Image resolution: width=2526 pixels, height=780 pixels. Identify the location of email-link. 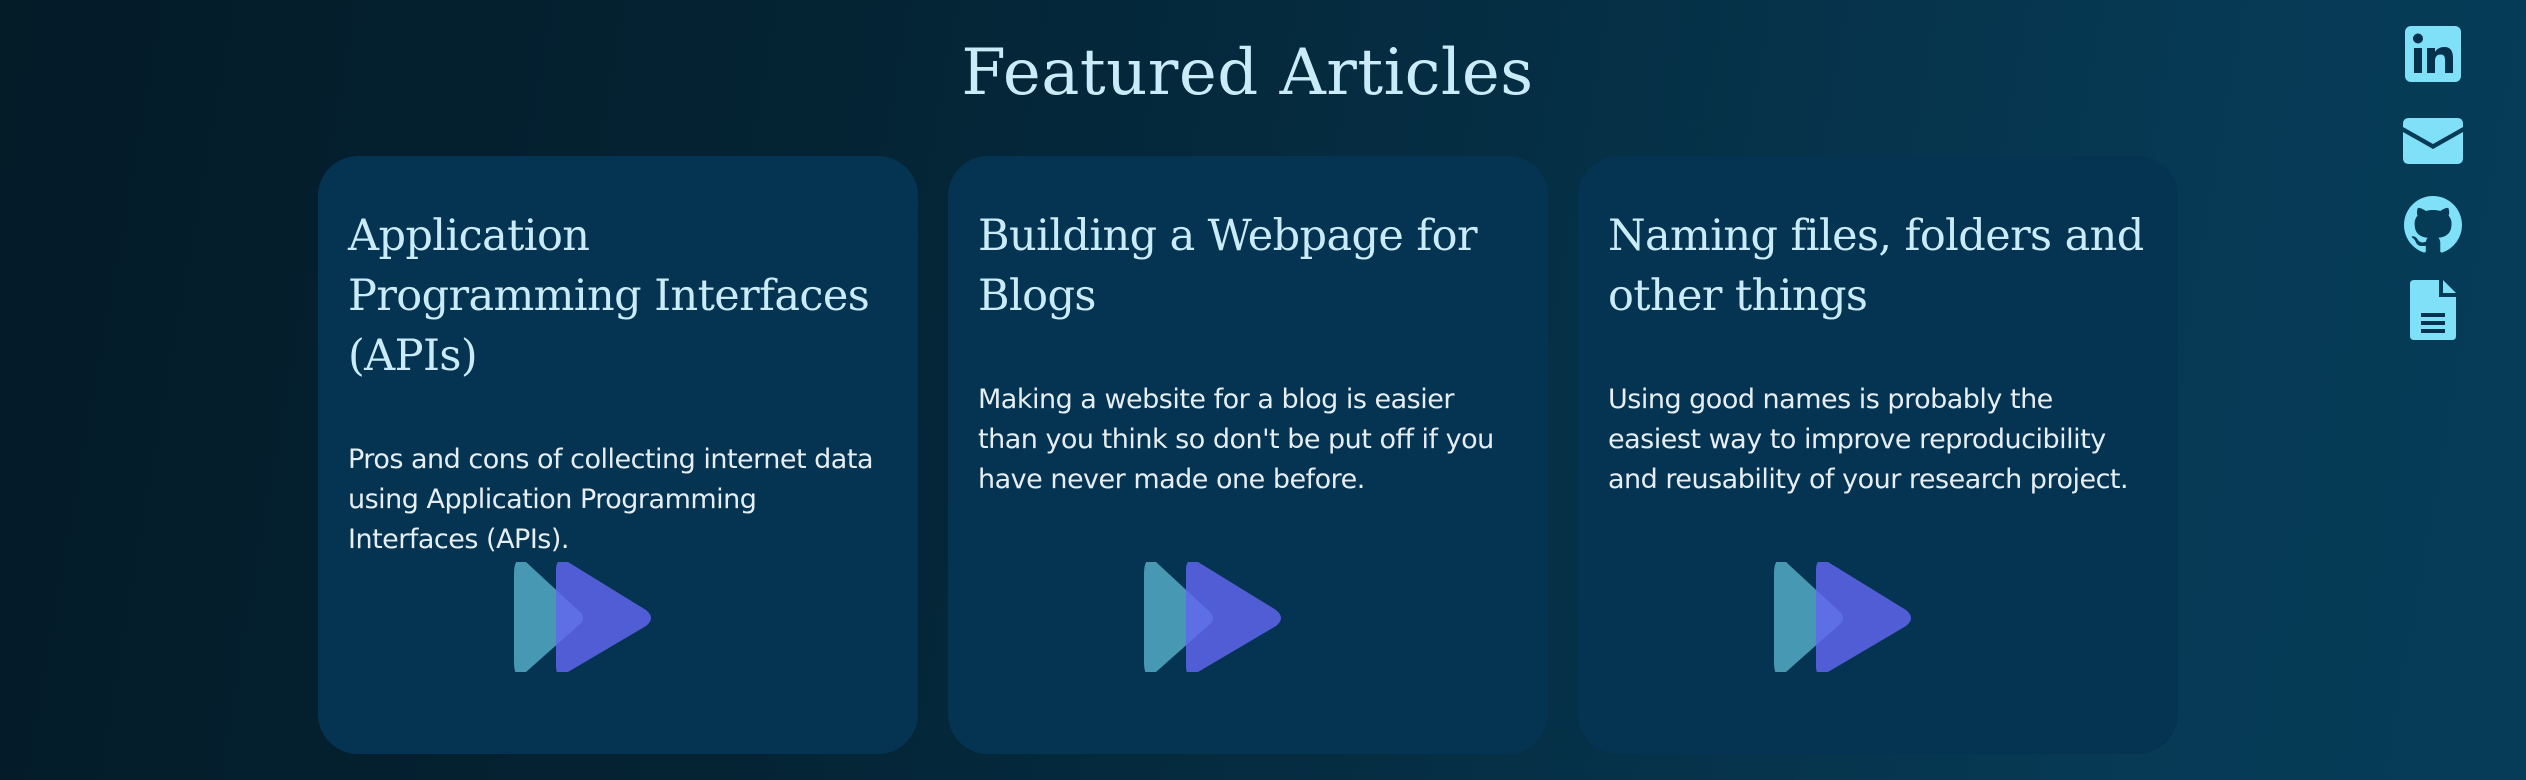
(2433, 141).